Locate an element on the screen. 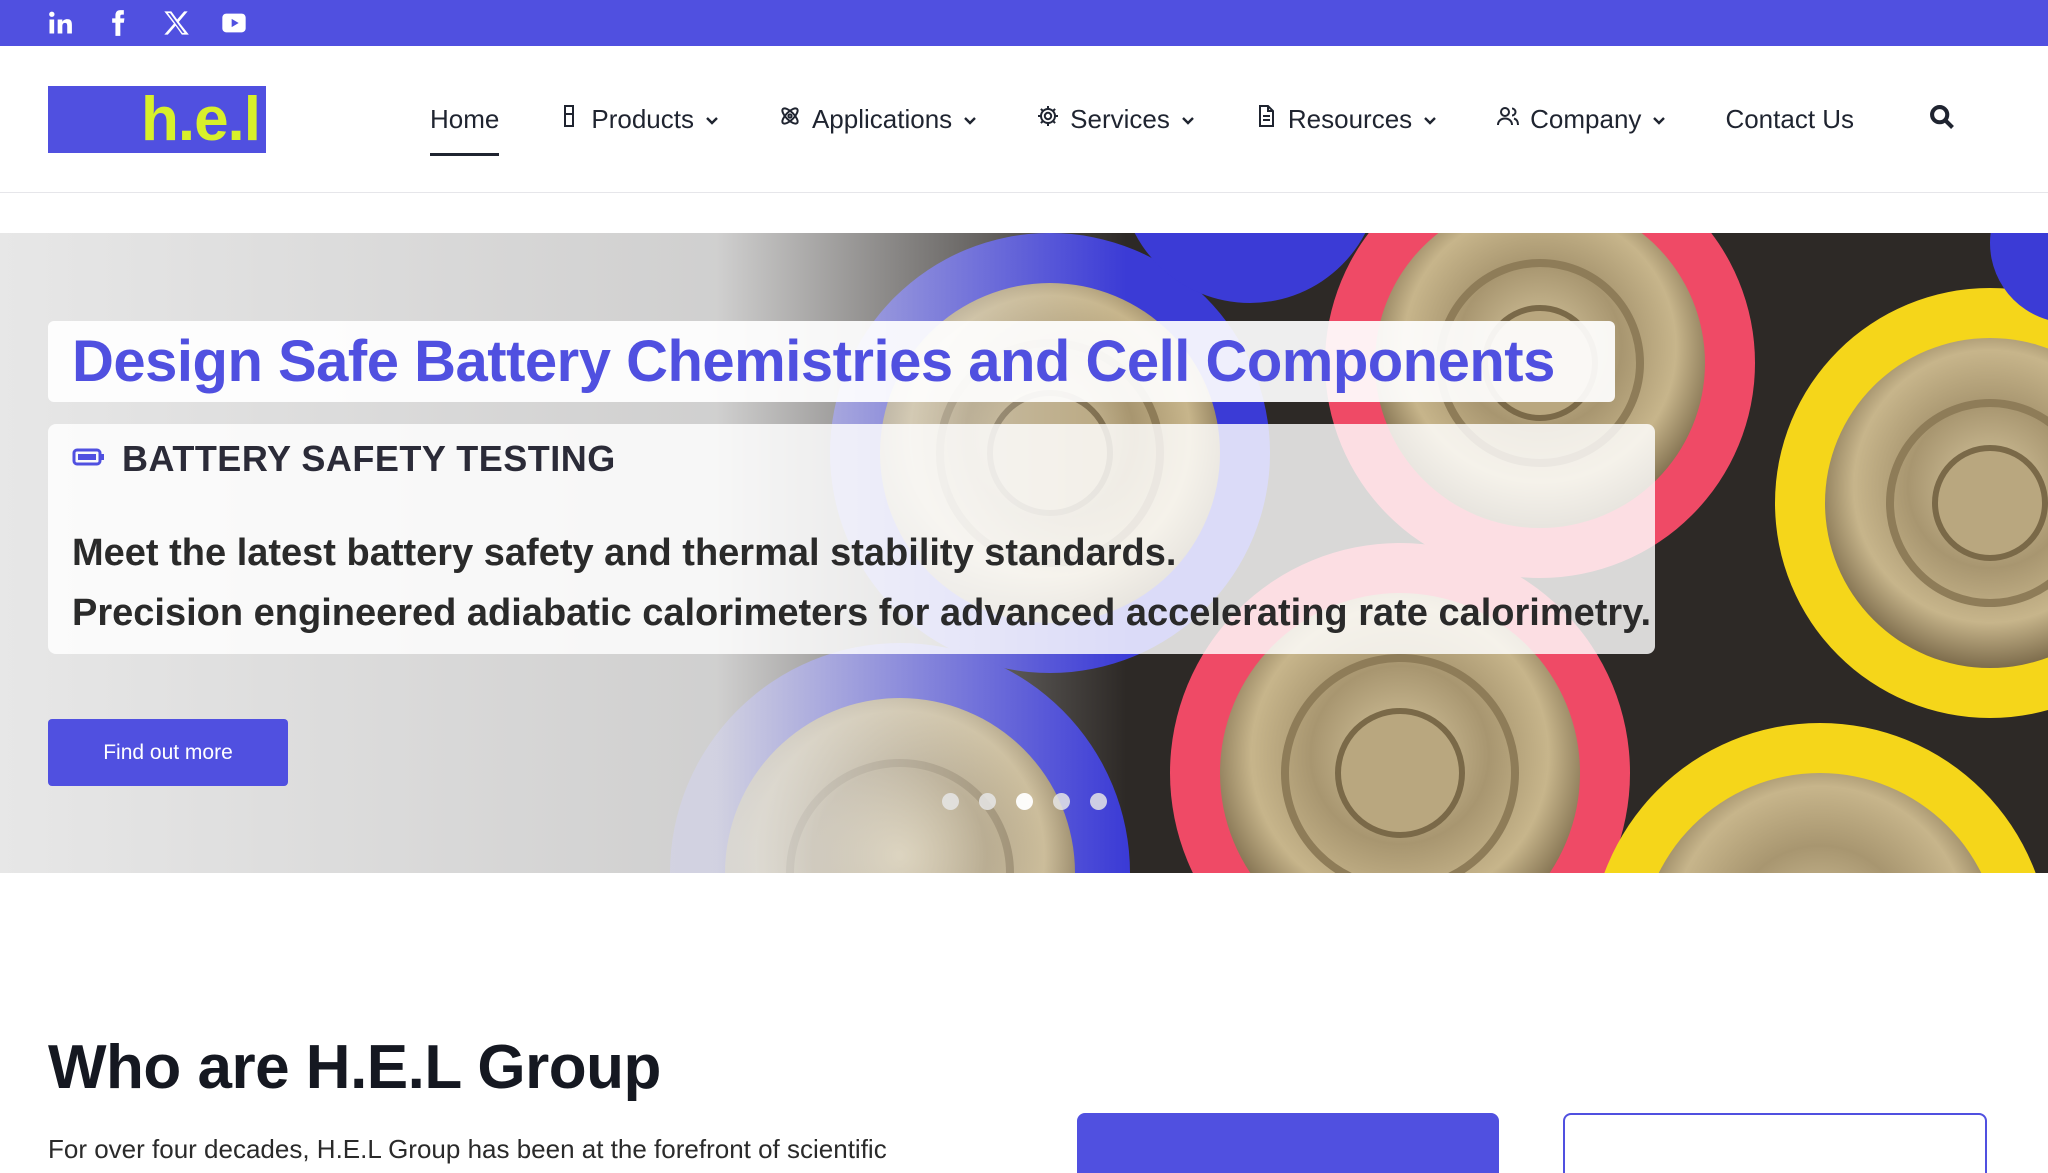  hero-tag: BATTERY SAFETY TESTING is located at coordinates (344, 459).